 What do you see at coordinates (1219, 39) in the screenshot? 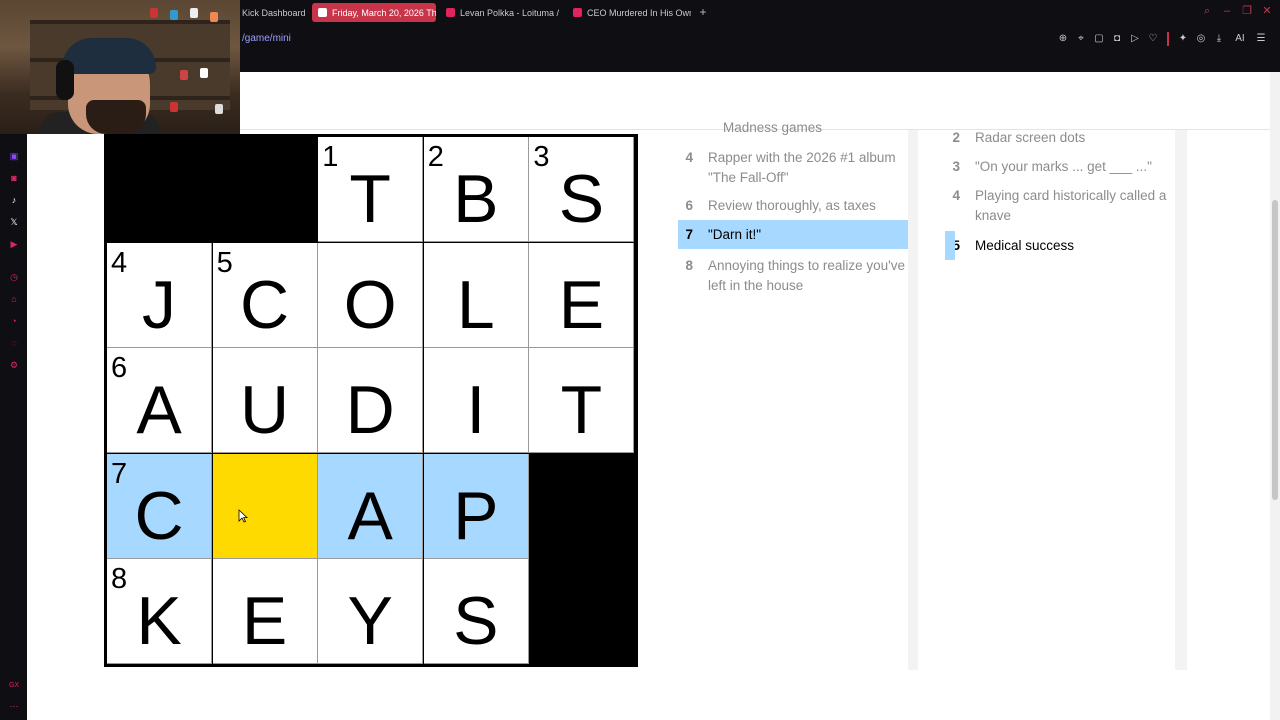
I see `download-icon: ⤓` at bounding box center [1219, 39].